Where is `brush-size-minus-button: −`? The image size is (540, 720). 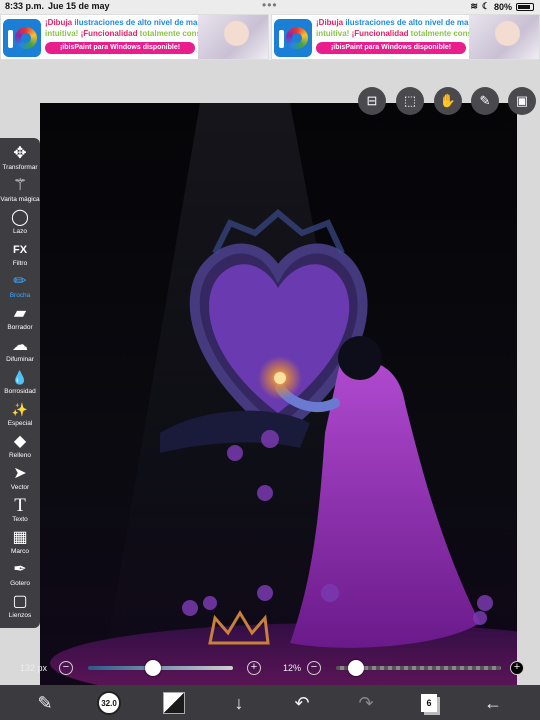 brush-size-minus-button: − is located at coordinates (66, 668).